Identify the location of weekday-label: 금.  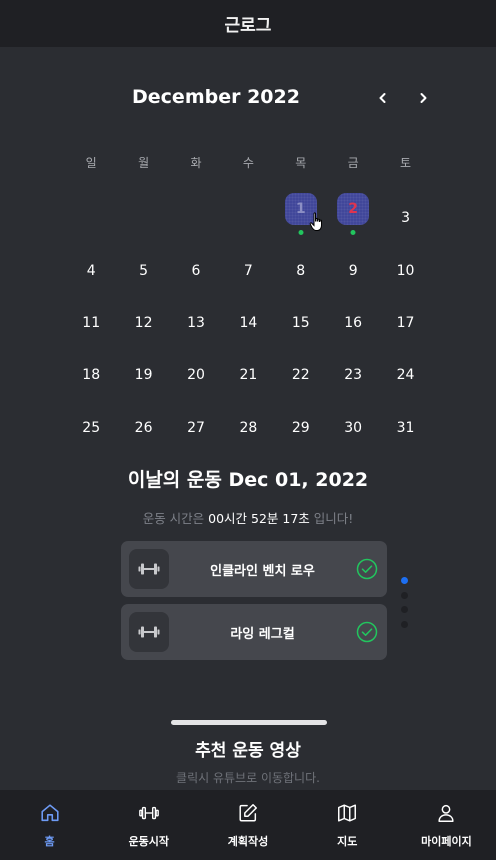
(353, 163).